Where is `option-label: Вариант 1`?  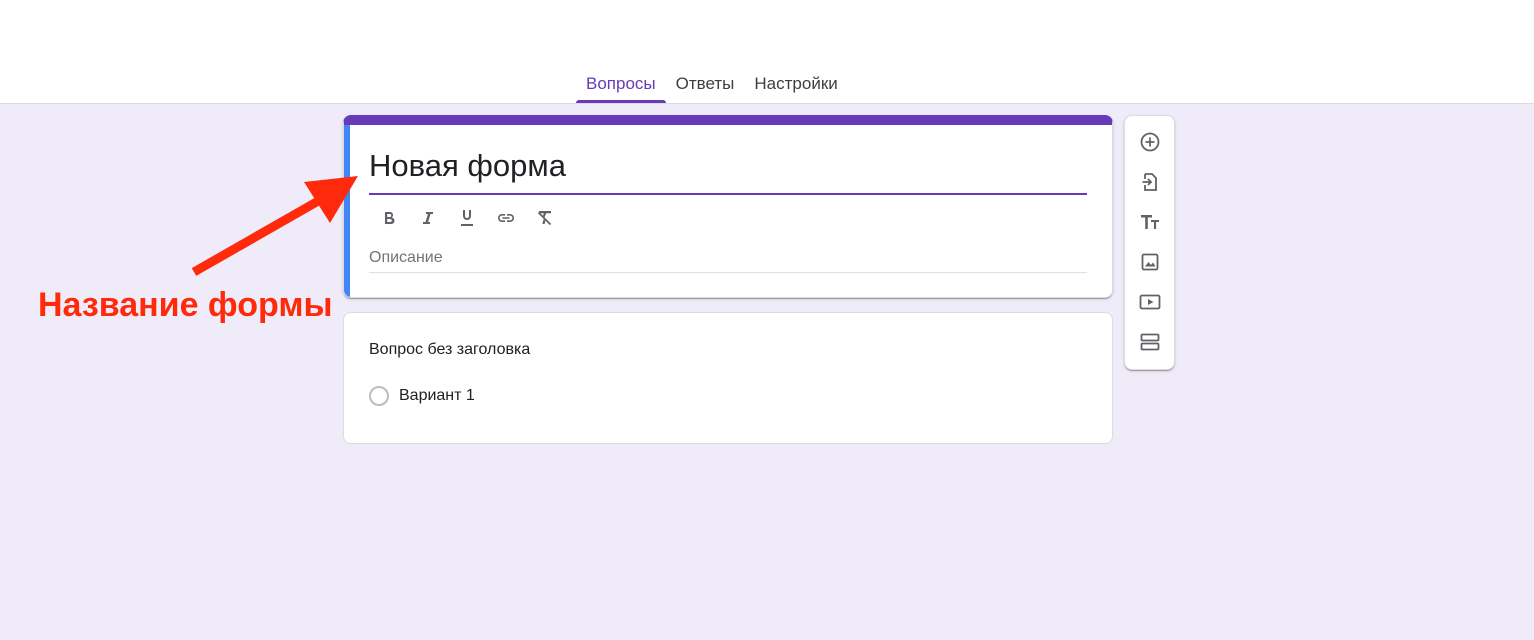
option-label: Вариант 1 is located at coordinates (437, 395).